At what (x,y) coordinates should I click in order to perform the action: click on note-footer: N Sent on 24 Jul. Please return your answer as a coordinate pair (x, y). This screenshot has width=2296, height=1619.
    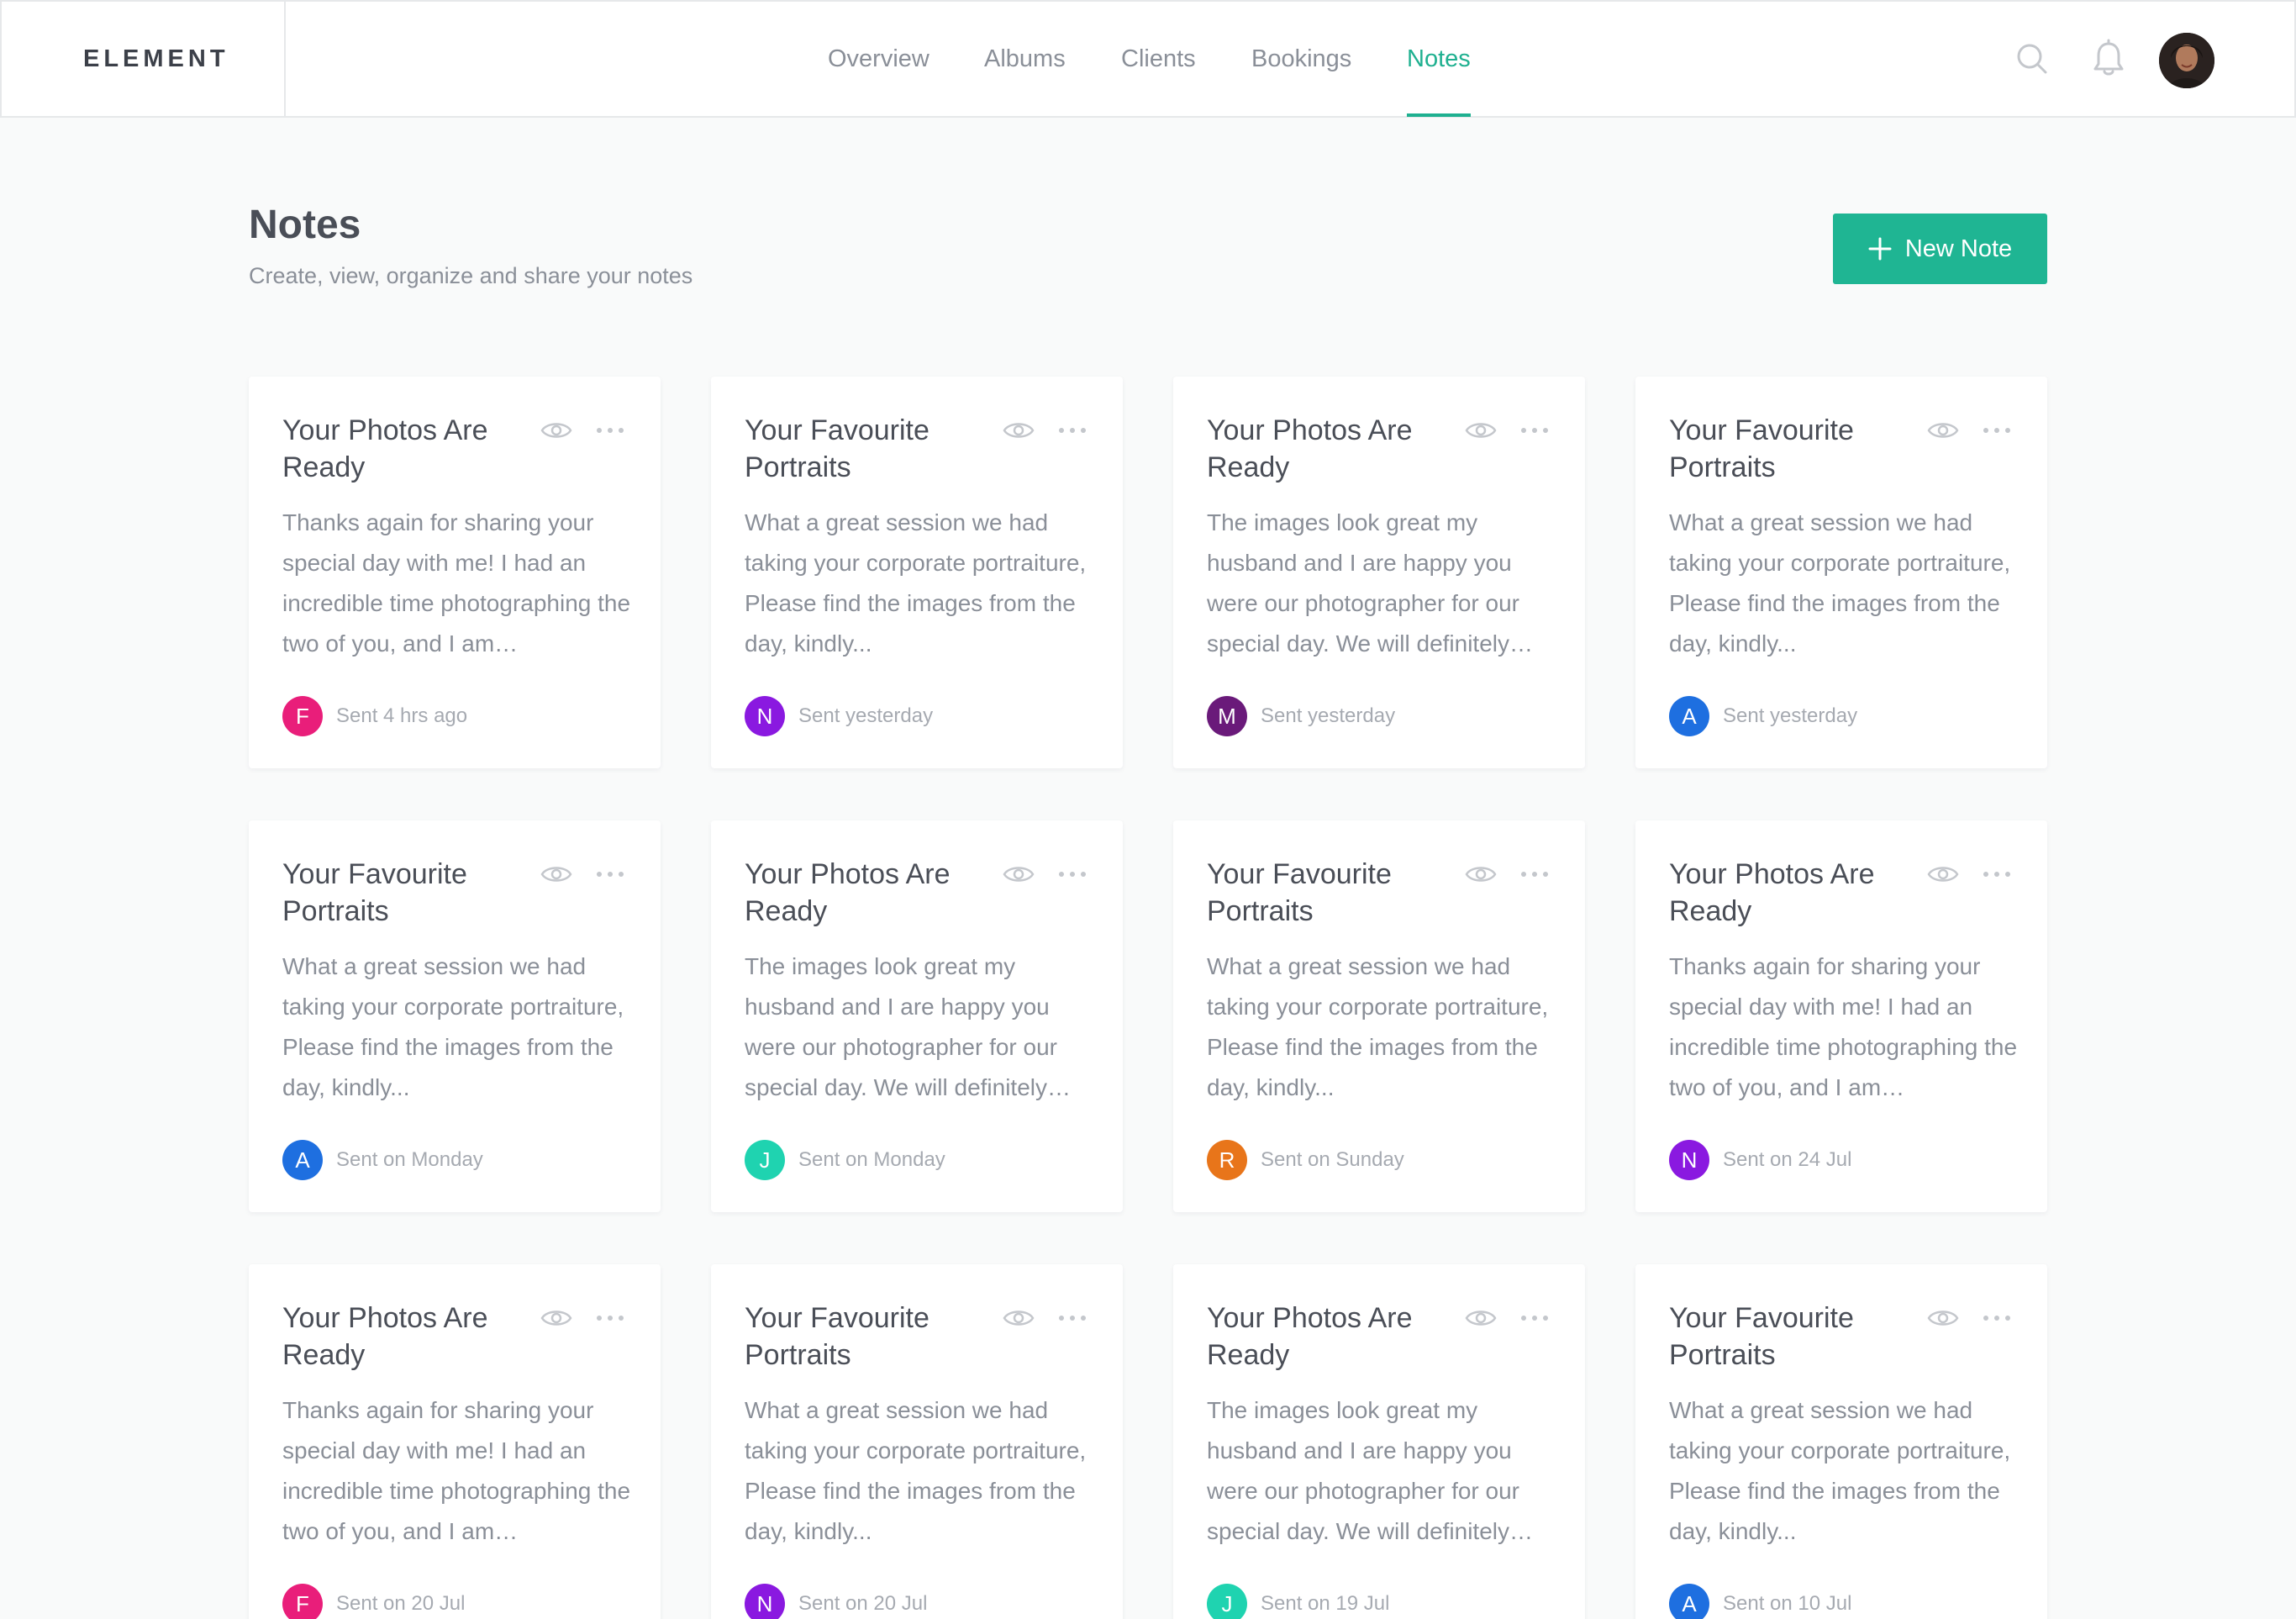
    Looking at the image, I should click on (1760, 1160).